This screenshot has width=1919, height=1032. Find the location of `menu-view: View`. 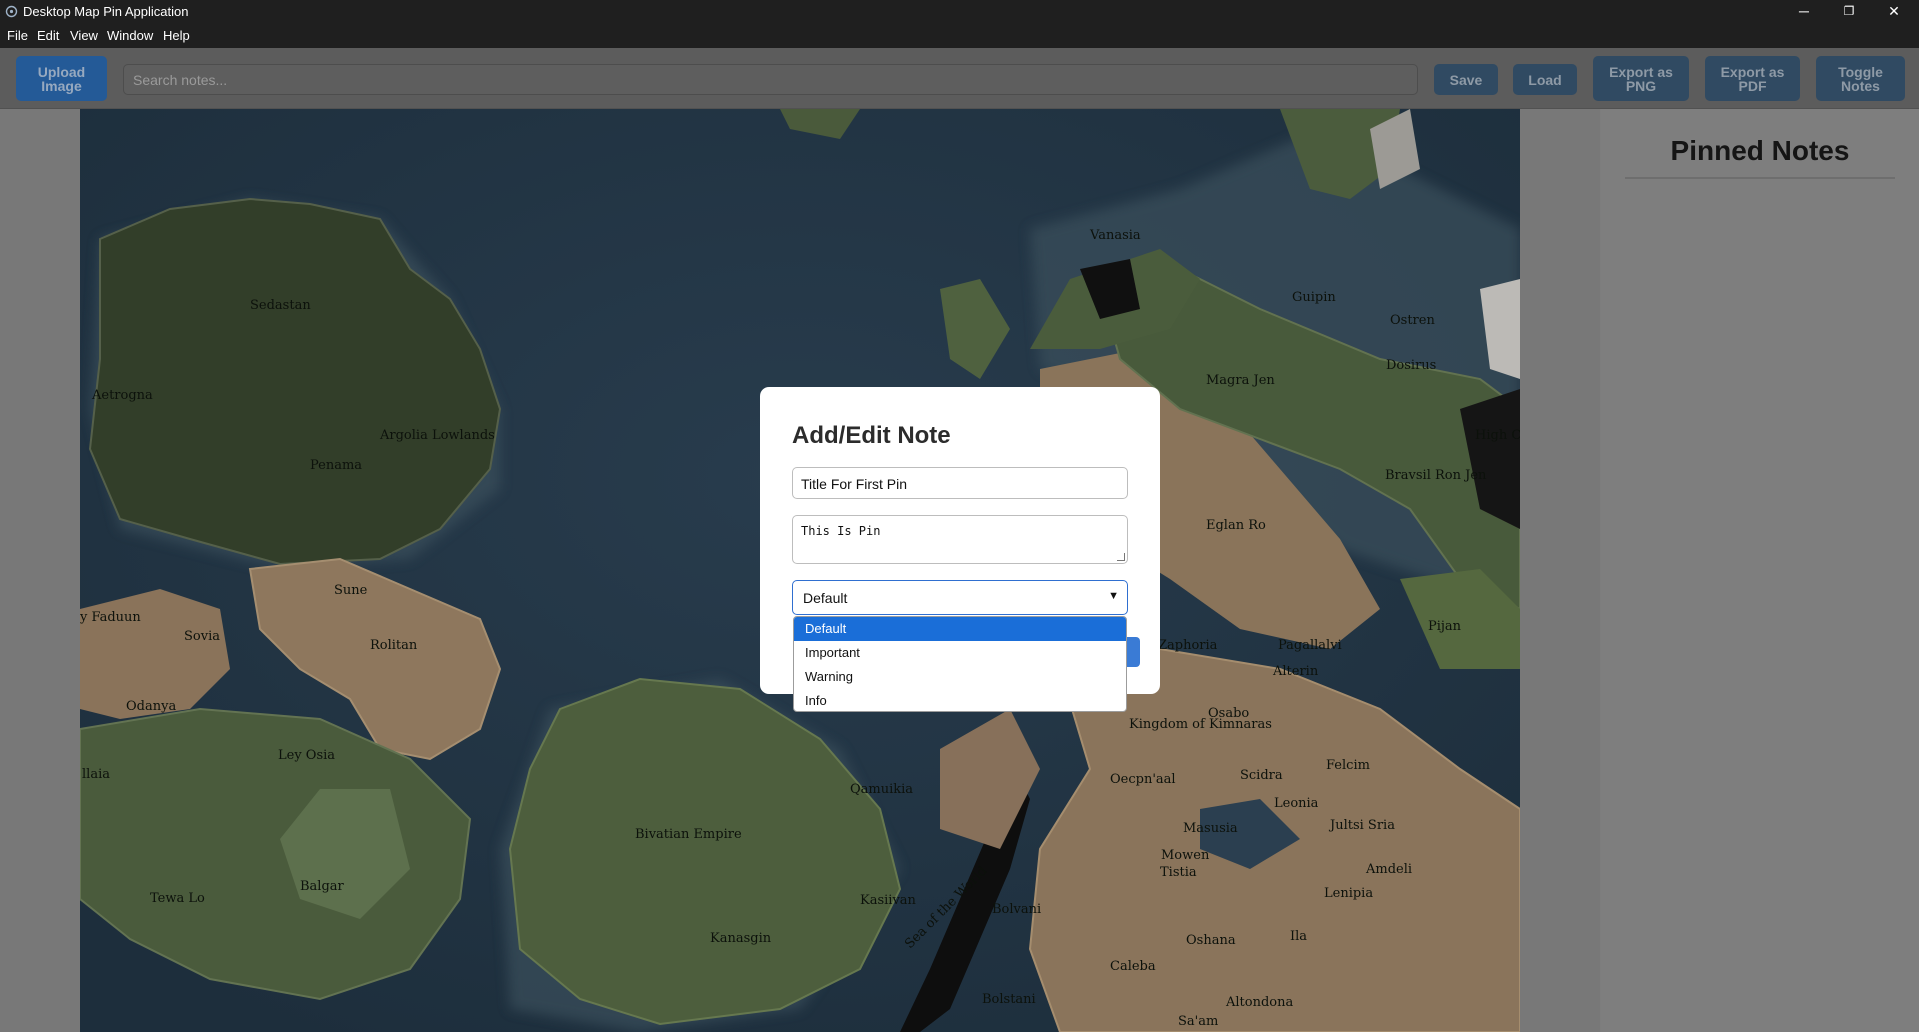

menu-view: View is located at coordinates (84, 35).